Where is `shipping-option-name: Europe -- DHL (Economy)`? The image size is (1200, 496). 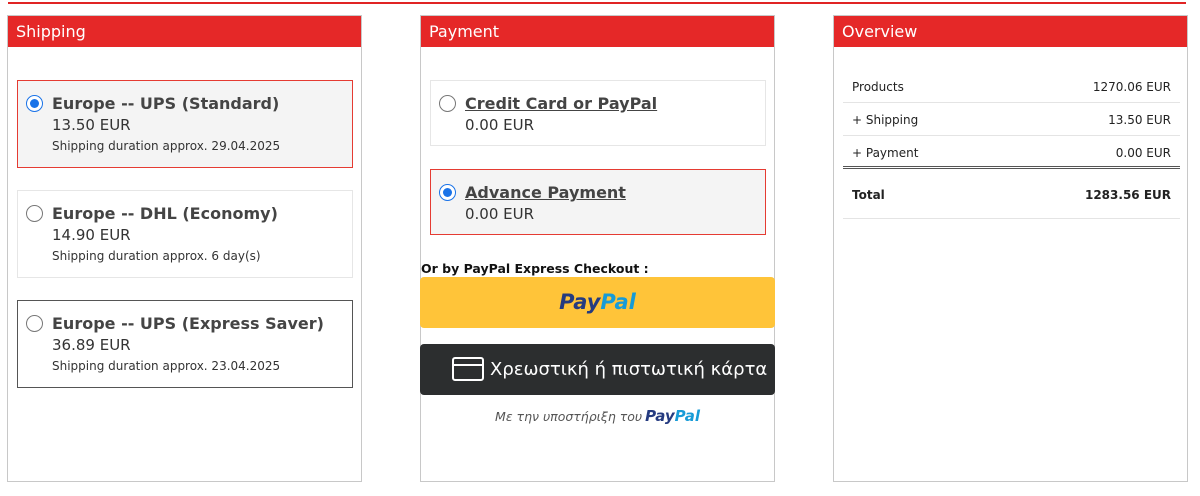
shipping-option-name: Europe -- DHL (Economy) is located at coordinates (165, 213).